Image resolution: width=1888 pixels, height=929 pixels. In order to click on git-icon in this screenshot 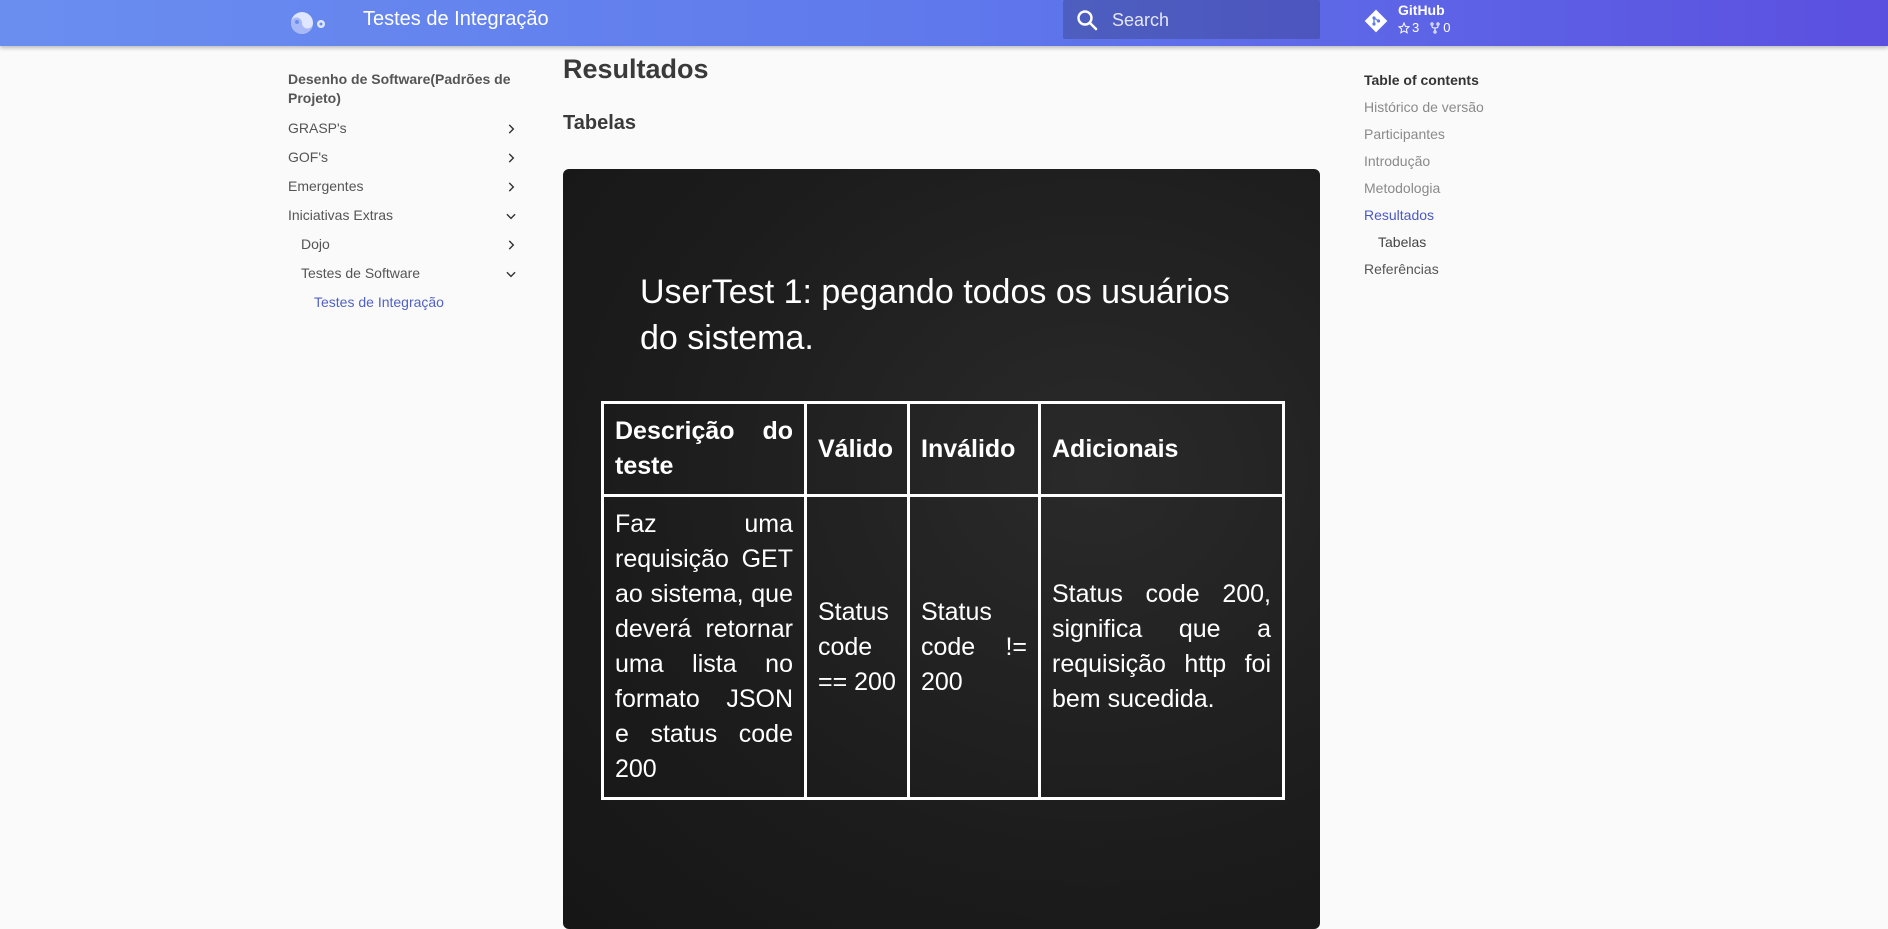, I will do `click(1376, 21)`.